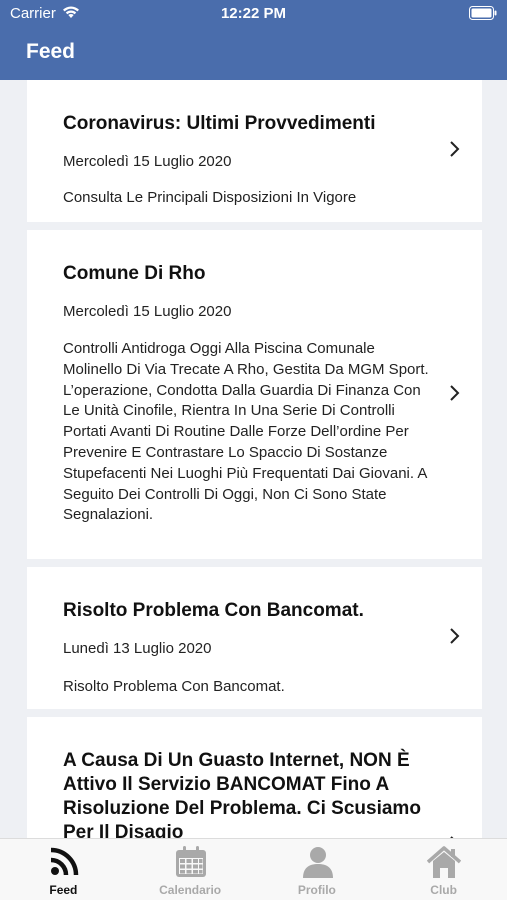  I want to click on status-time: 12:22 PM, so click(253, 13).